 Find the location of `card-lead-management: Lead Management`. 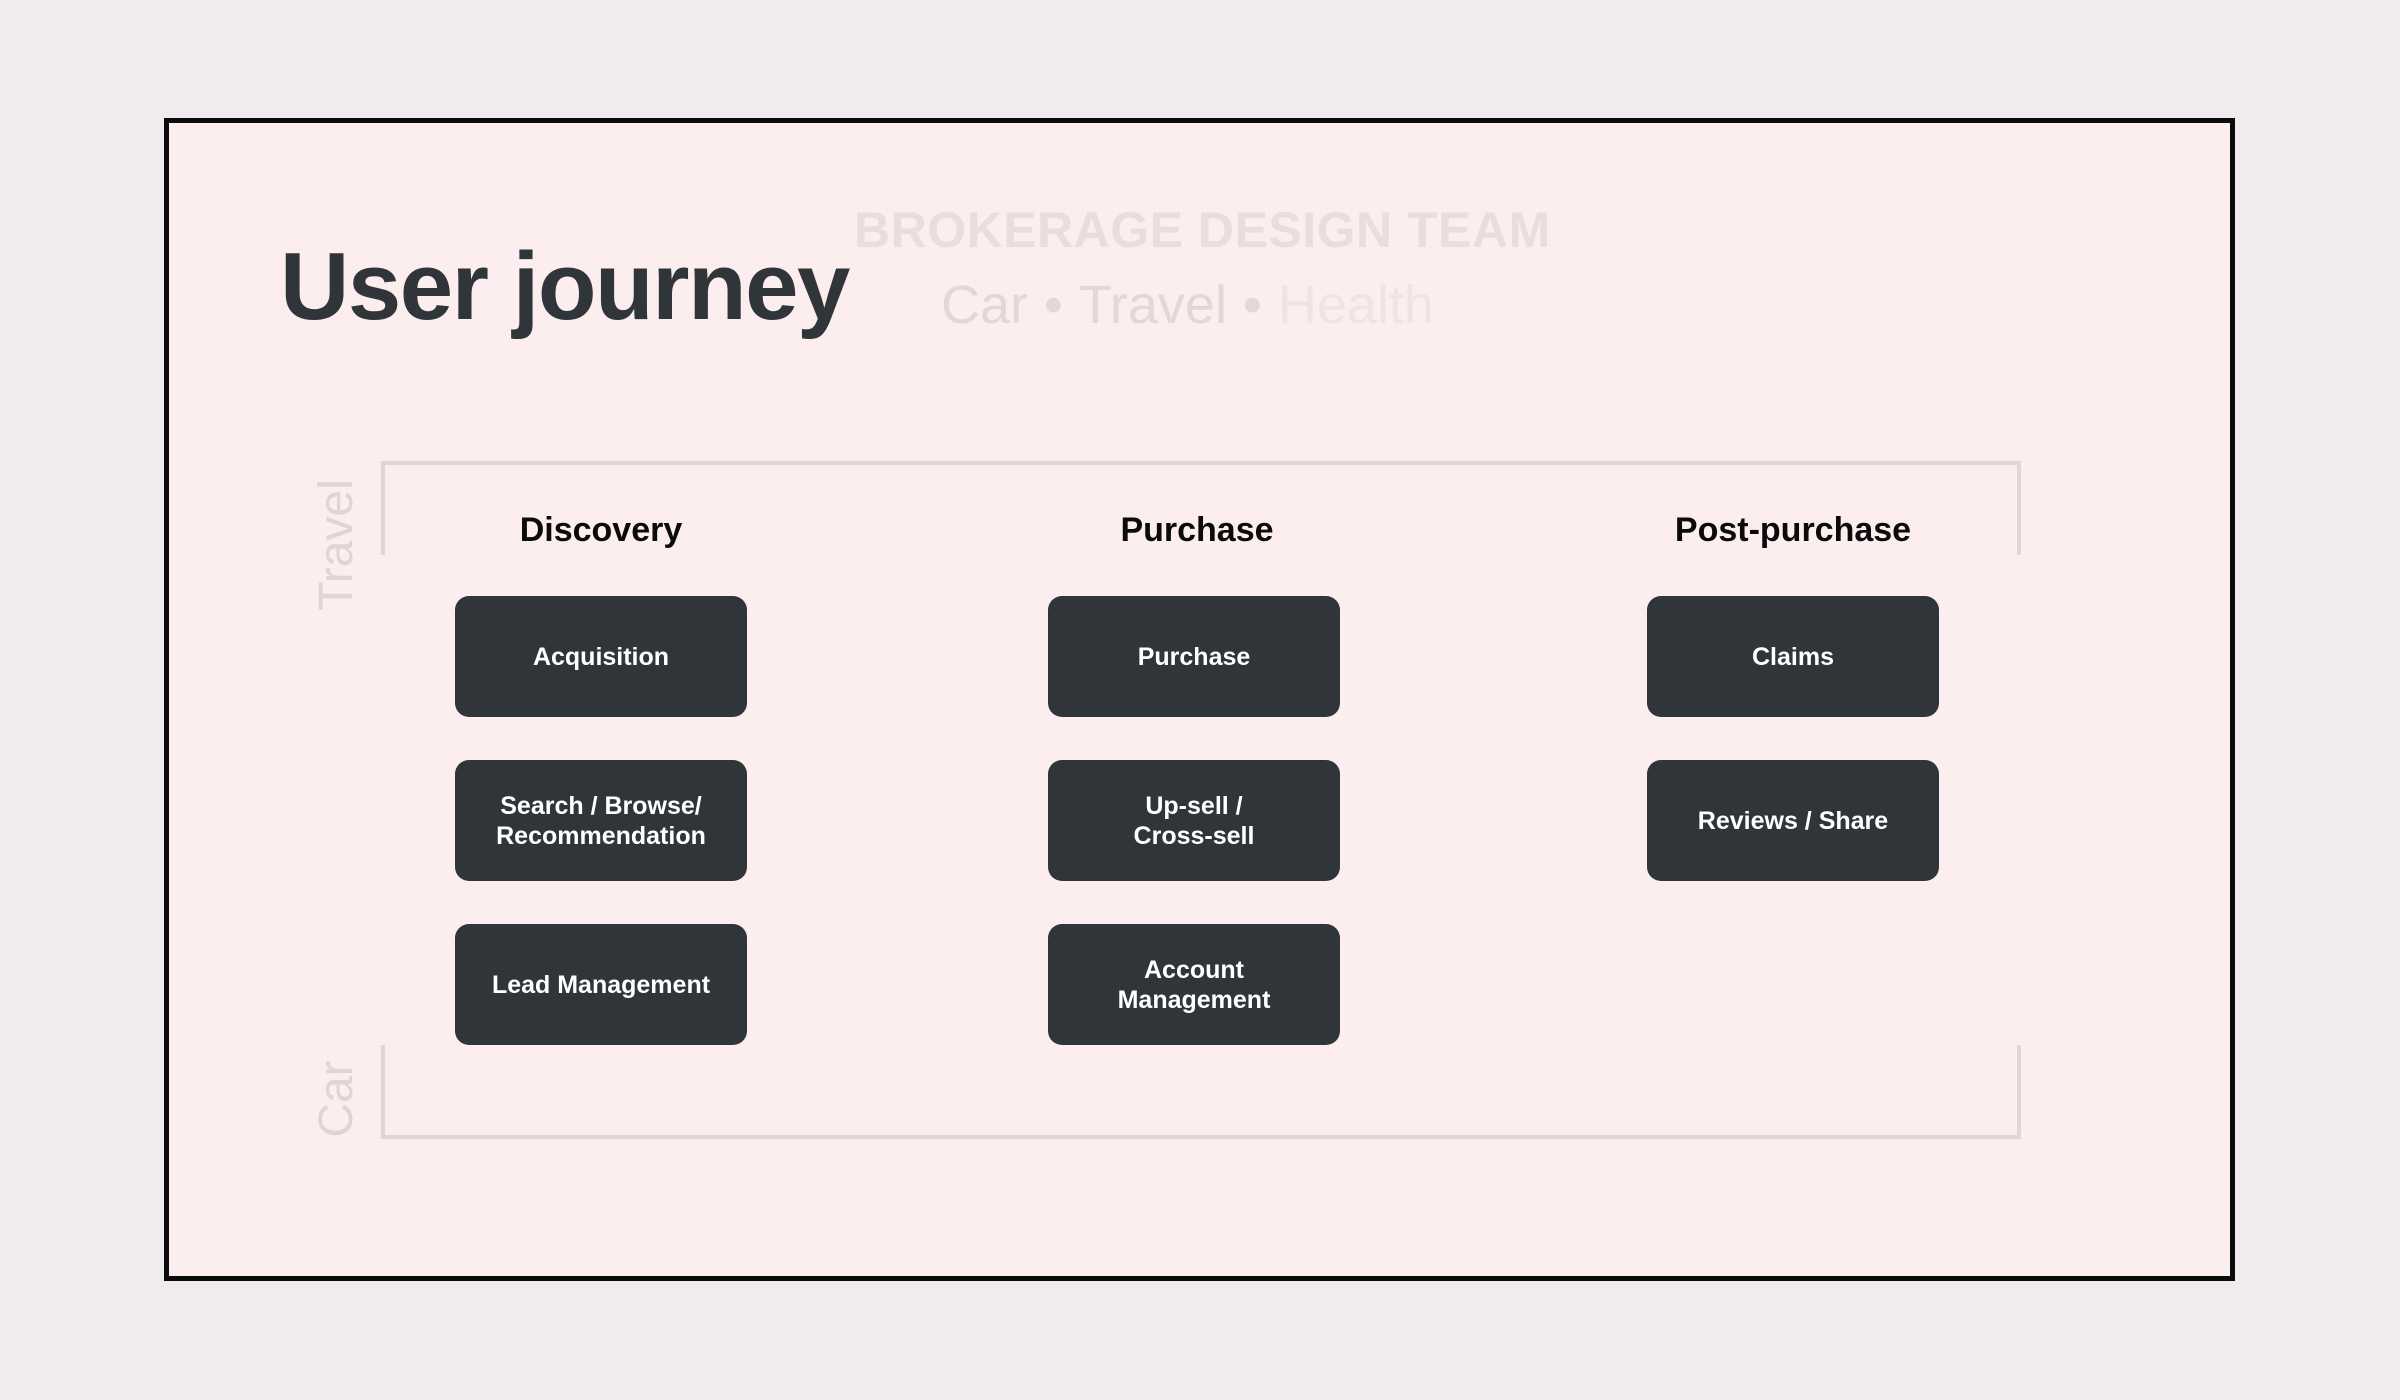

card-lead-management: Lead Management is located at coordinates (601, 984).